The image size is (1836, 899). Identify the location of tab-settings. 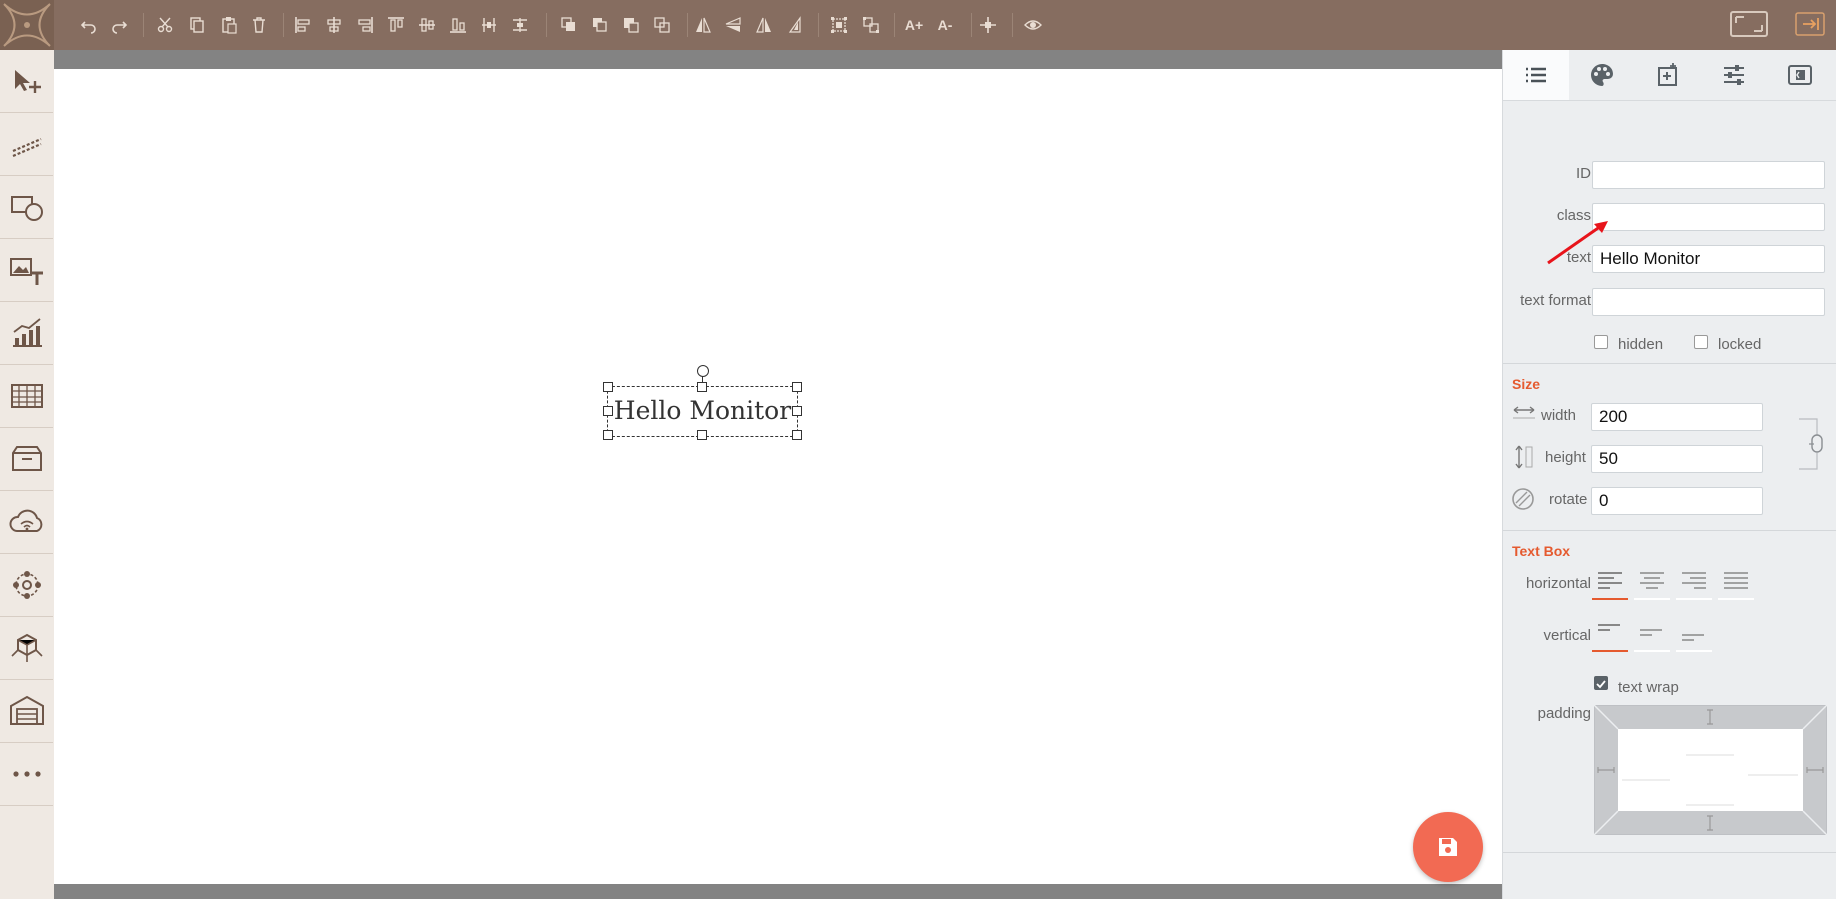
(1734, 75).